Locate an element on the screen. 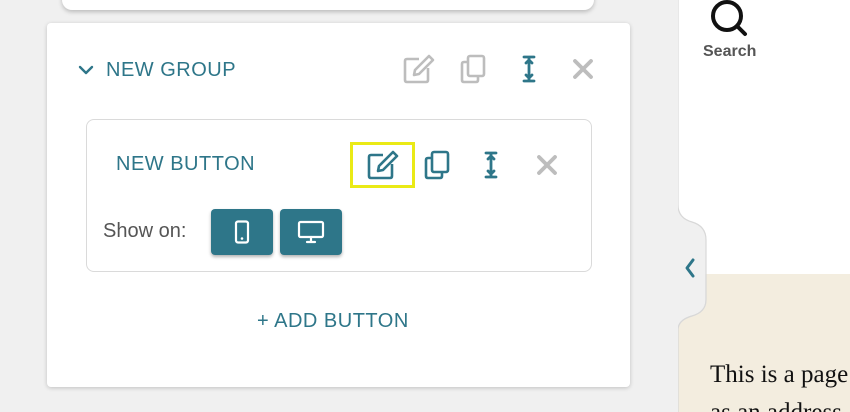 The width and height of the screenshot is (850, 412). group-copy-button is located at coordinates (473, 69).